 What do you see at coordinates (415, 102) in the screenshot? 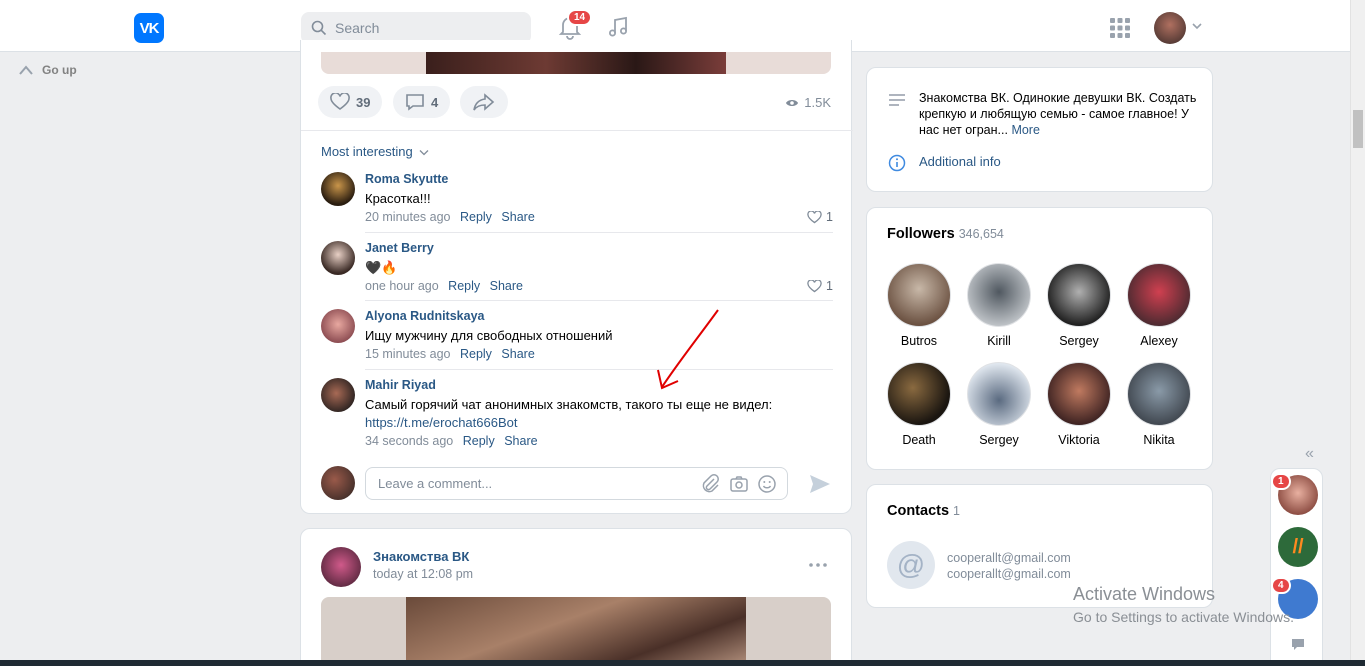
I see `comment-icon` at bounding box center [415, 102].